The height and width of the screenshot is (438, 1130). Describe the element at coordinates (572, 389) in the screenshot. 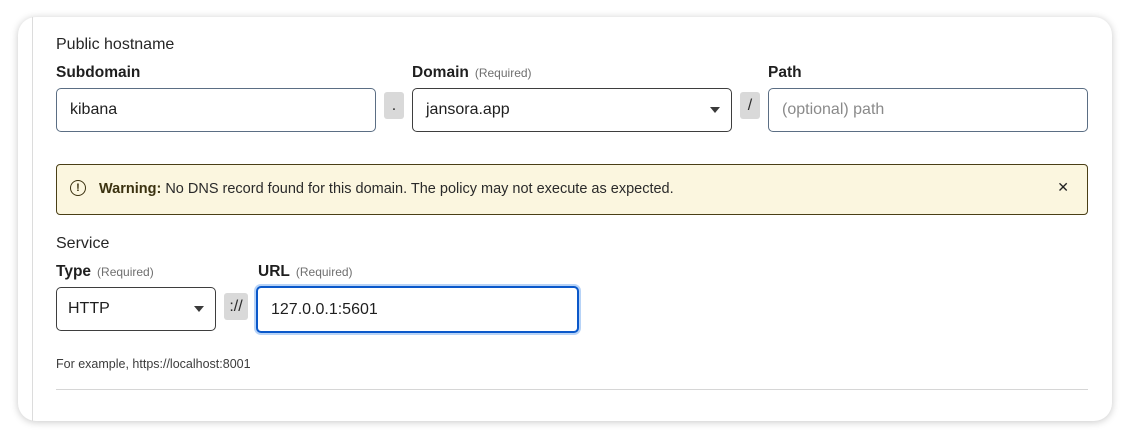

I see `section-divider` at that location.